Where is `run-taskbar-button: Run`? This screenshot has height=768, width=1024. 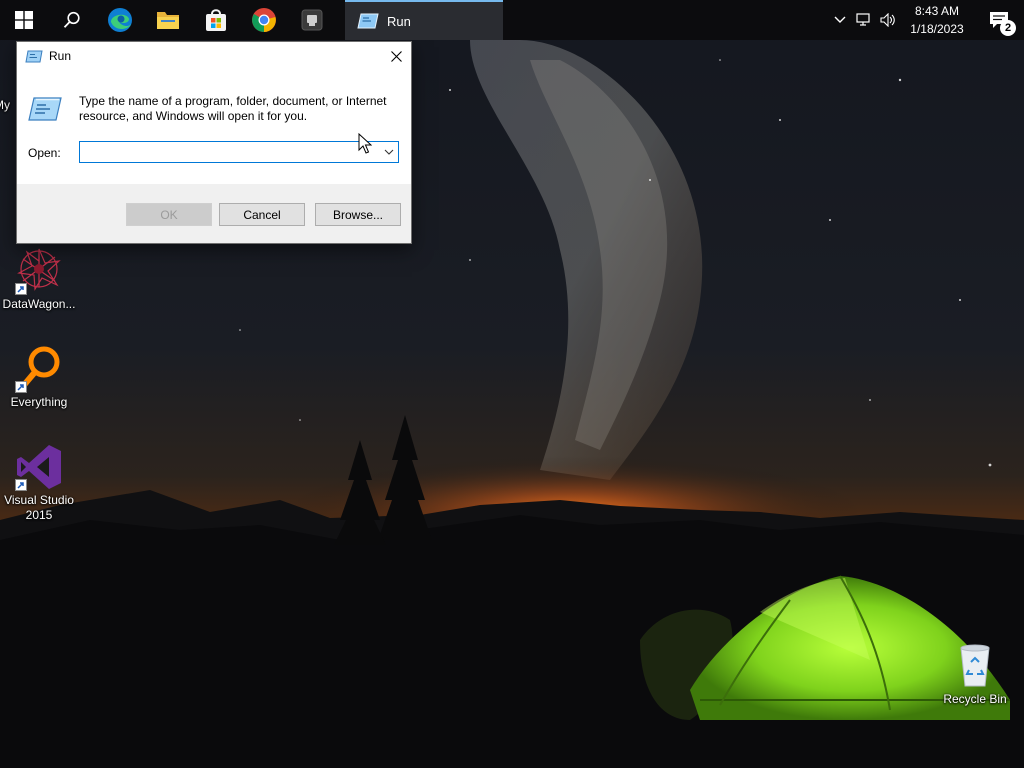
run-taskbar-button: Run is located at coordinates (424, 20).